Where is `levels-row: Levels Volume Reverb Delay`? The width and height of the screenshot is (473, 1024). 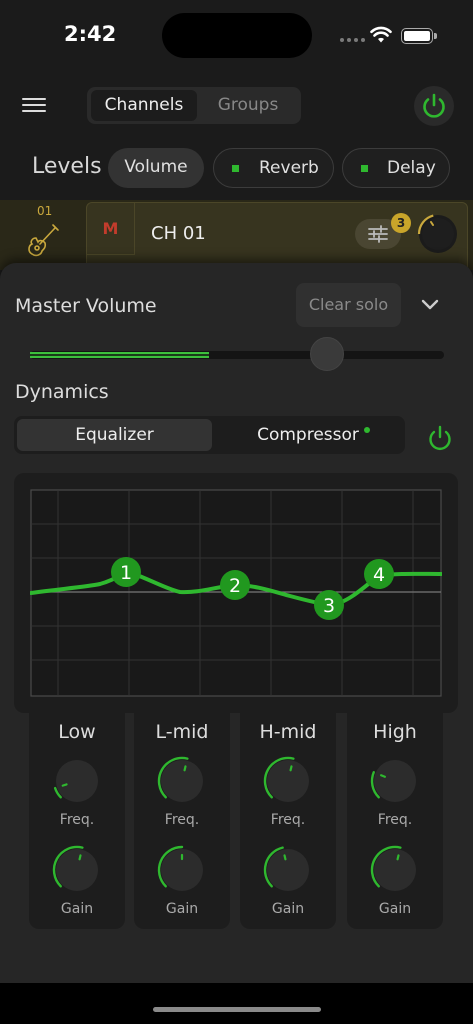 levels-row: Levels Volume Reverb Delay is located at coordinates (236, 170).